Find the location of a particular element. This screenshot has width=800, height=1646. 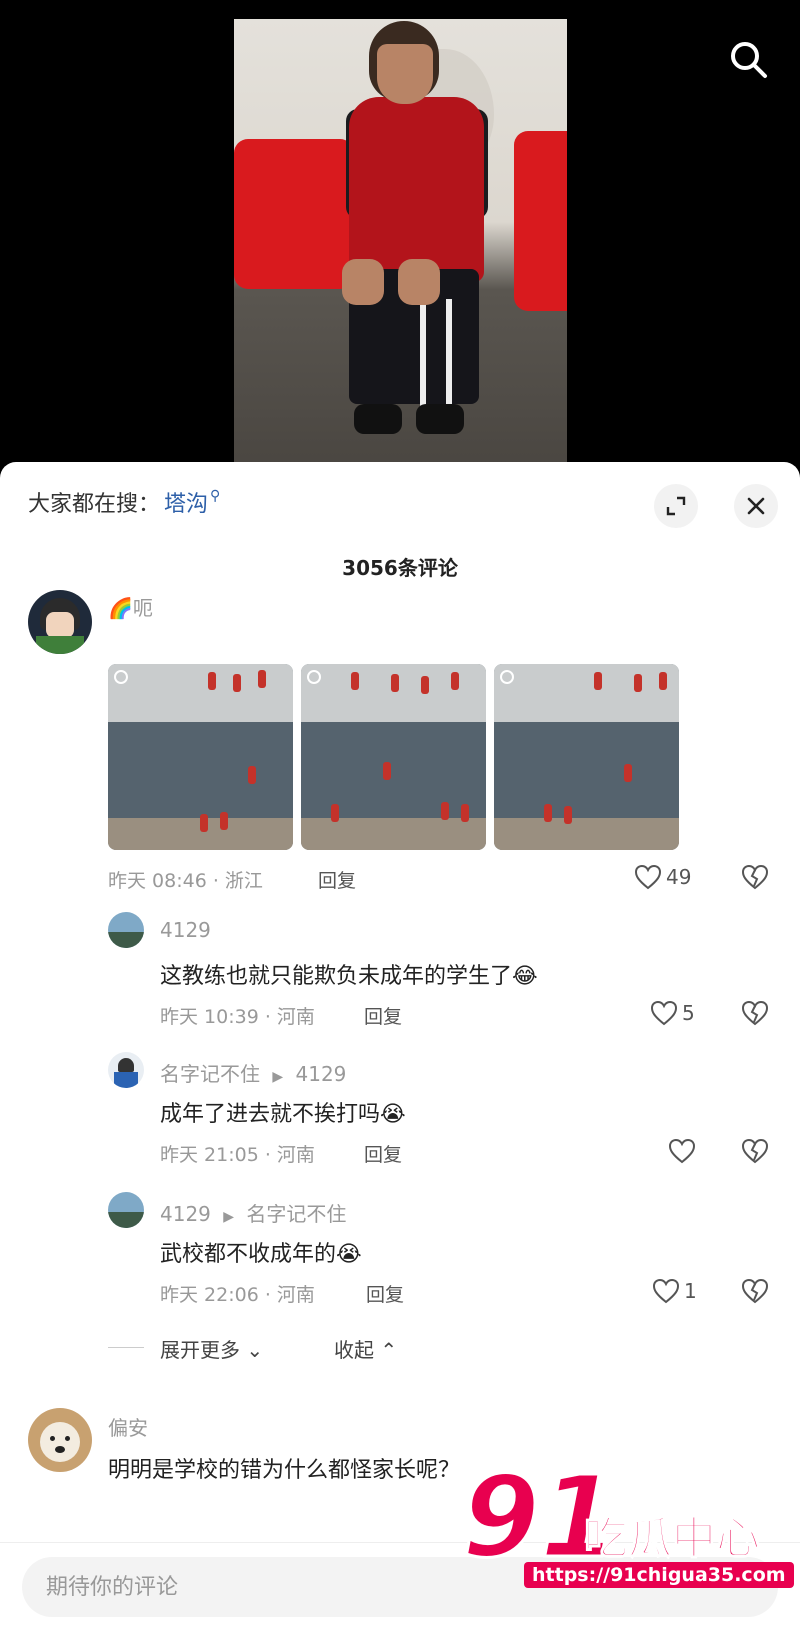

reply-author: 名字记不住 is located at coordinates (210, 1074).